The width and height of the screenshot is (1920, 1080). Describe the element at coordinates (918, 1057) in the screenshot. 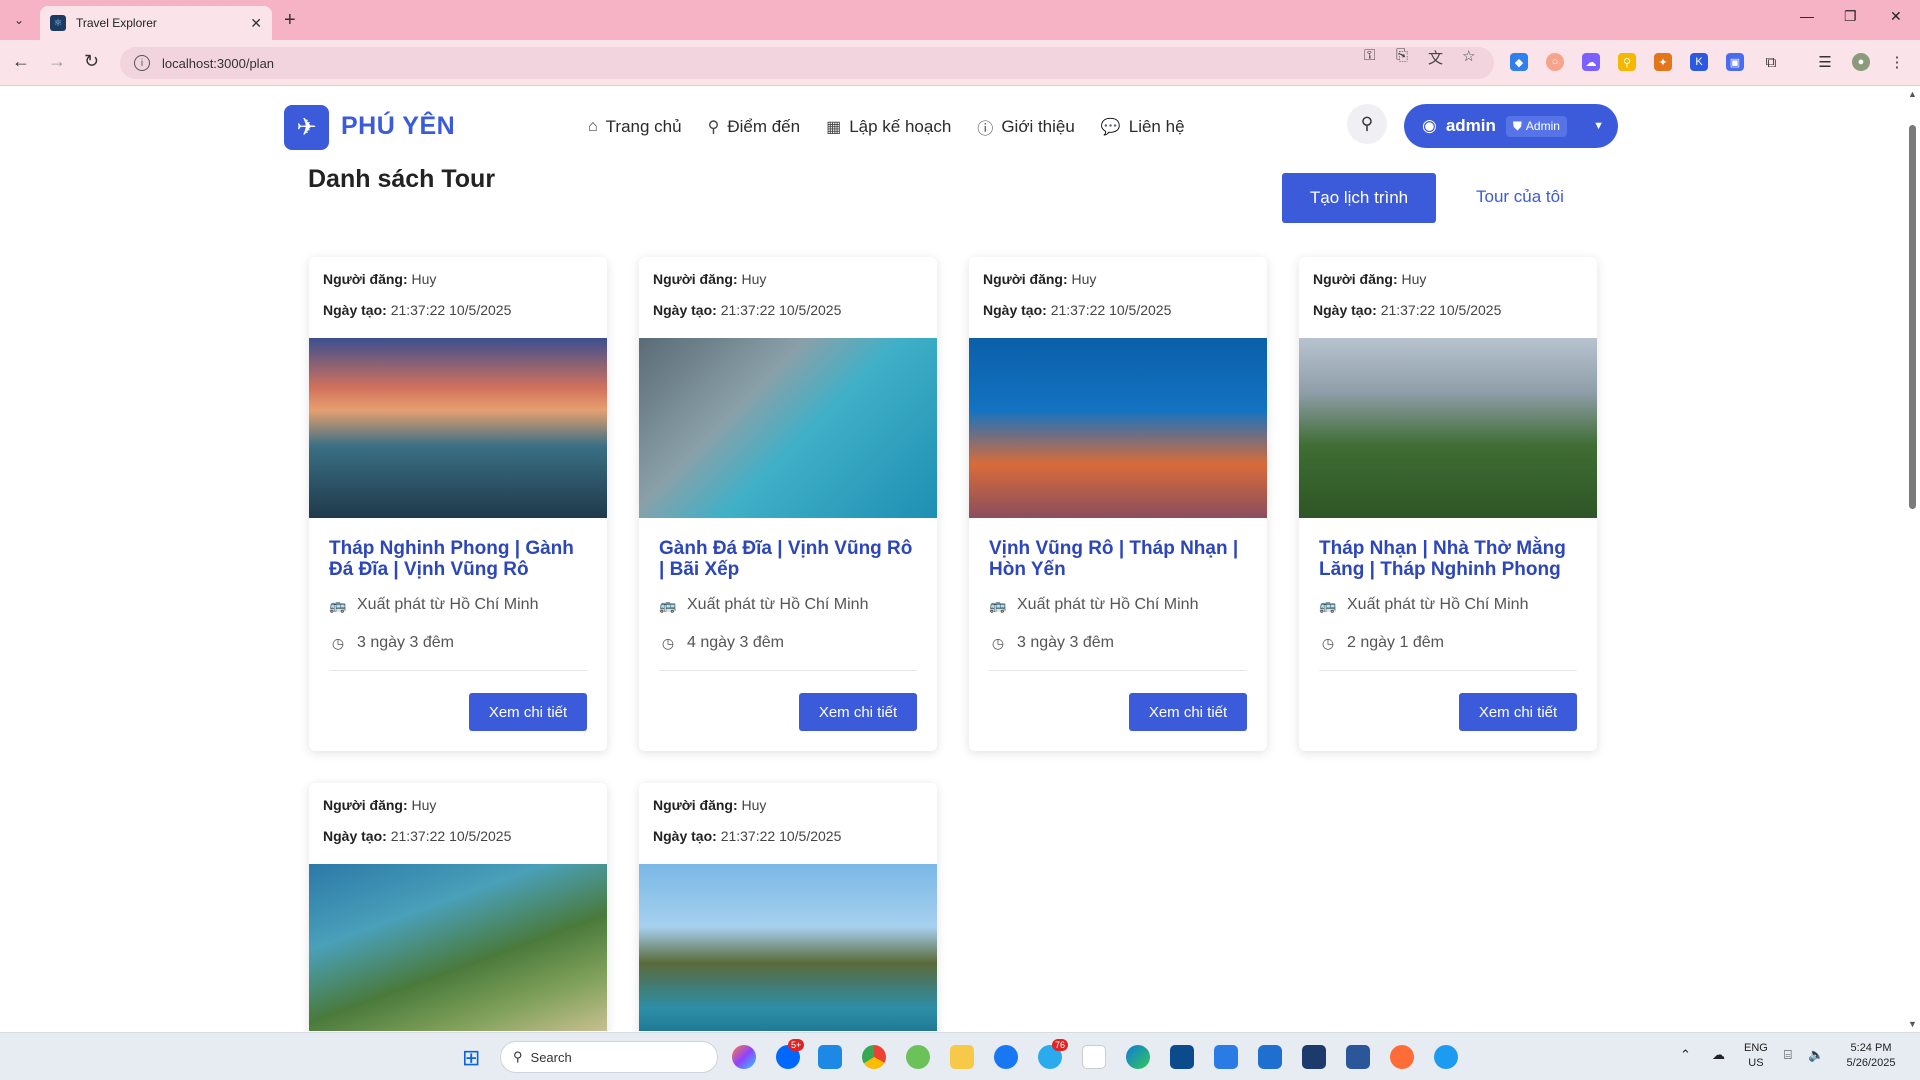

I see `app-green-icon` at that location.